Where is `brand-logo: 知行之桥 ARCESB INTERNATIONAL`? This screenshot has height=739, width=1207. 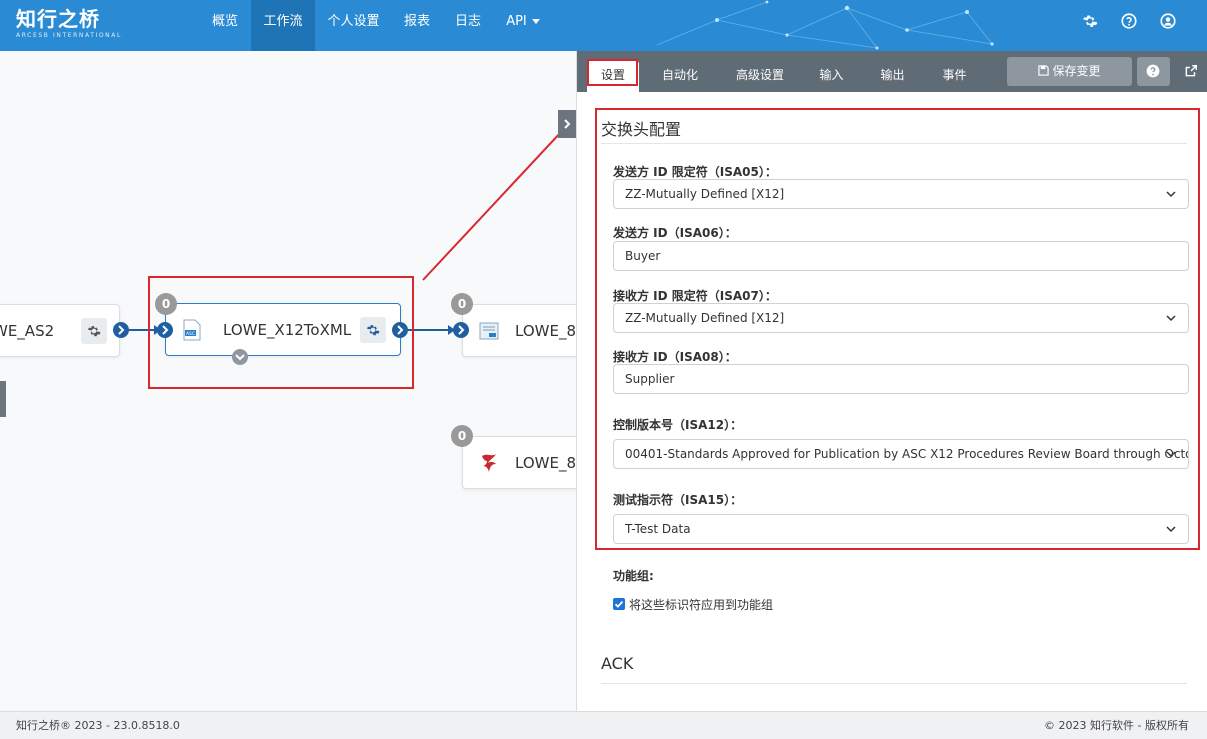
brand-logo: 知行之桥 ARCESB INTERNATIONAL is located at coordinates (69, 23).